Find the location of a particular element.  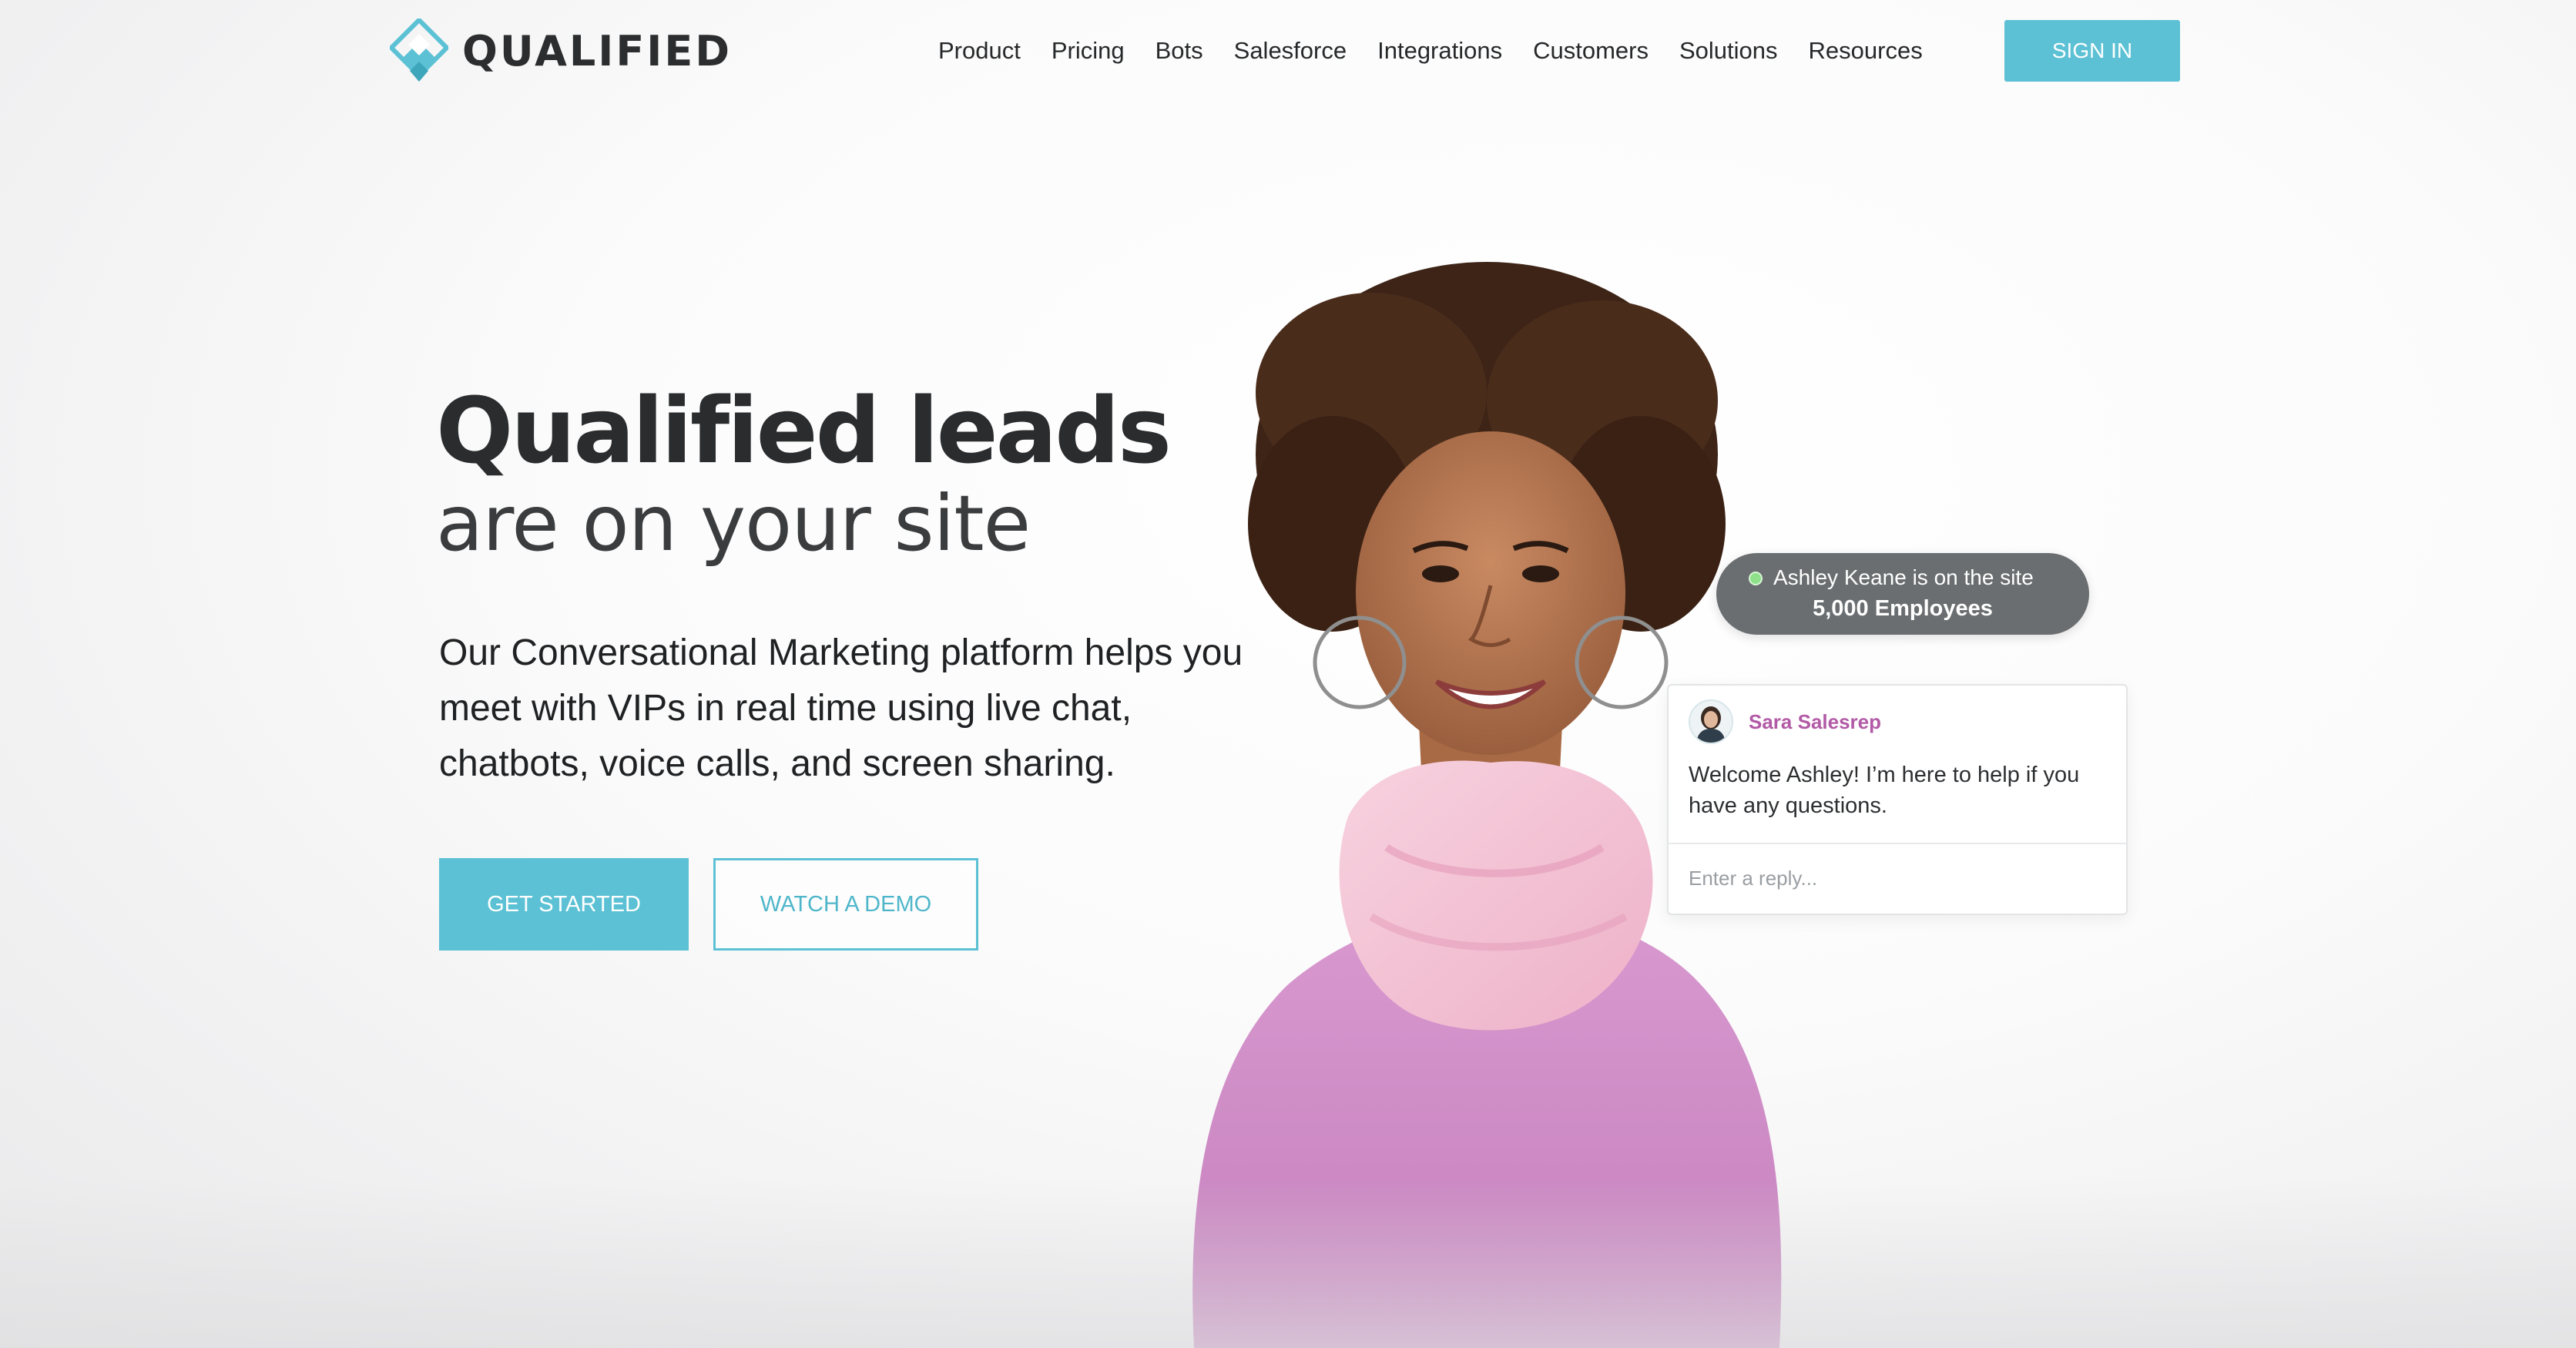

qualified-logo-icon is located at coordinates (419, 50).